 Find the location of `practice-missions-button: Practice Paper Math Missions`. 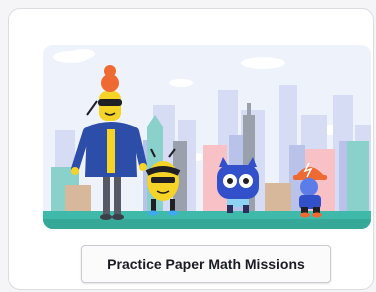

practice-missions-button: Practice Paper Math Missions is located at coordinates (206, 264).